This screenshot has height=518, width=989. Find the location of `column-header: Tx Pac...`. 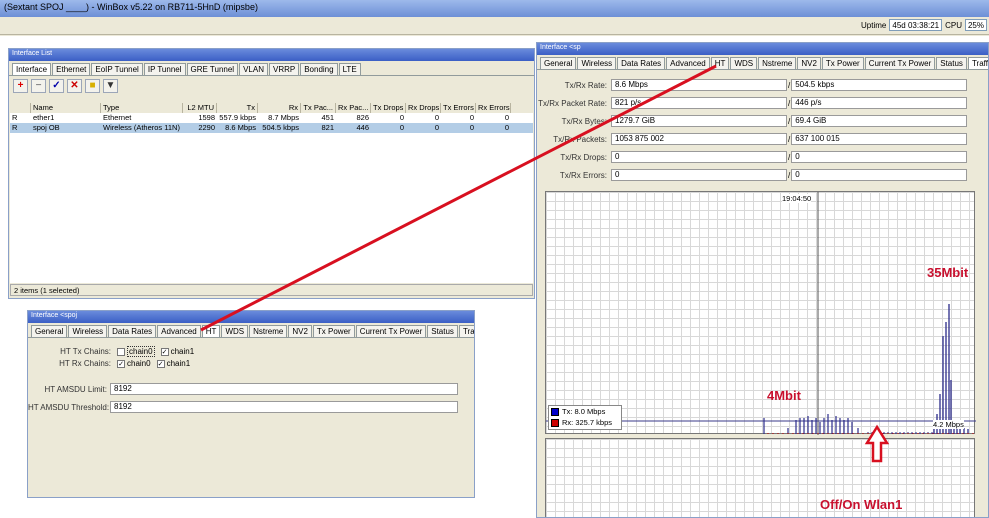

column-header: Tx Pac... is located at coordinates (318, 108).